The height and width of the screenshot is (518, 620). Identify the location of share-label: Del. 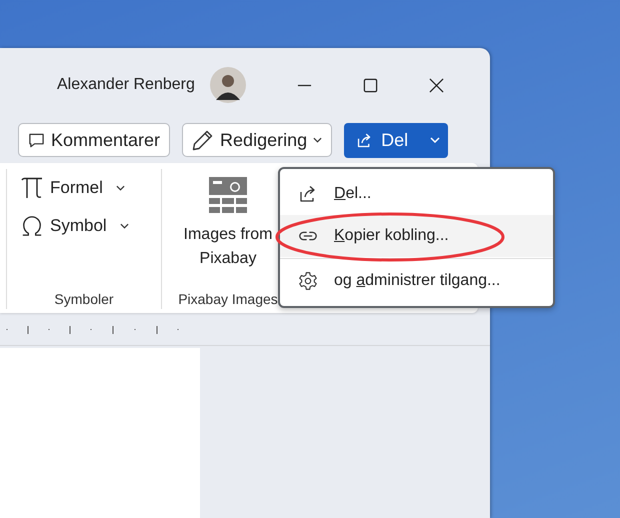
(394, 140).